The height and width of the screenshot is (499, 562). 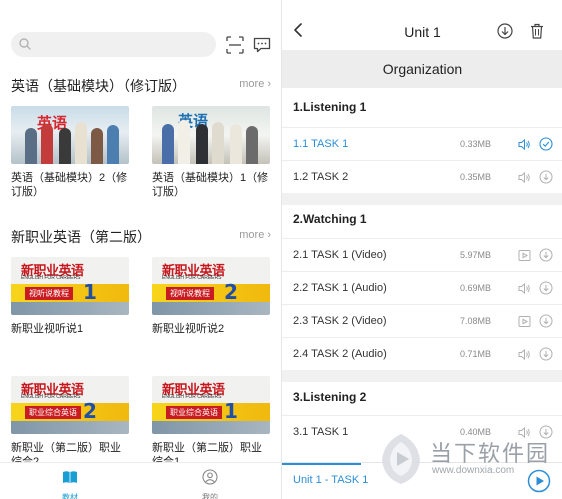 I want to click on item-name: 2.4 TASK 2 (Audio), so click(x=340, y=354).